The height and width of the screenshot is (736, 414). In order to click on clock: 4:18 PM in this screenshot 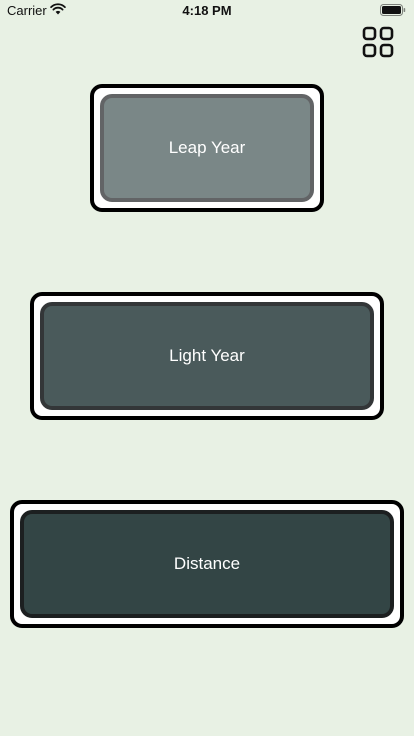, I will do `click(207, 10)`.